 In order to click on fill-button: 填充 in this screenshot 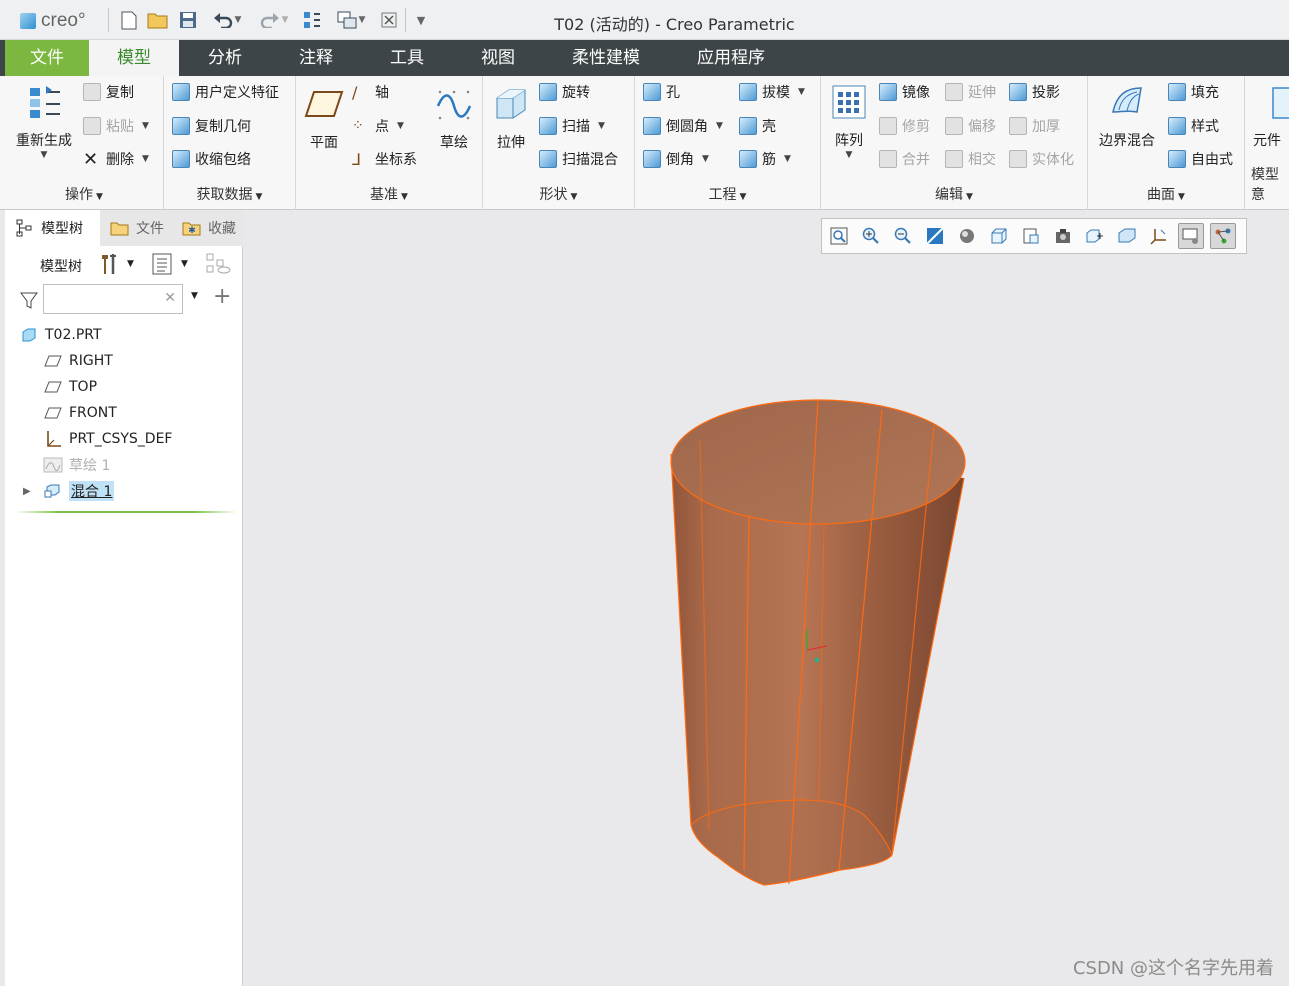, I will do `click(1193, 92)`.